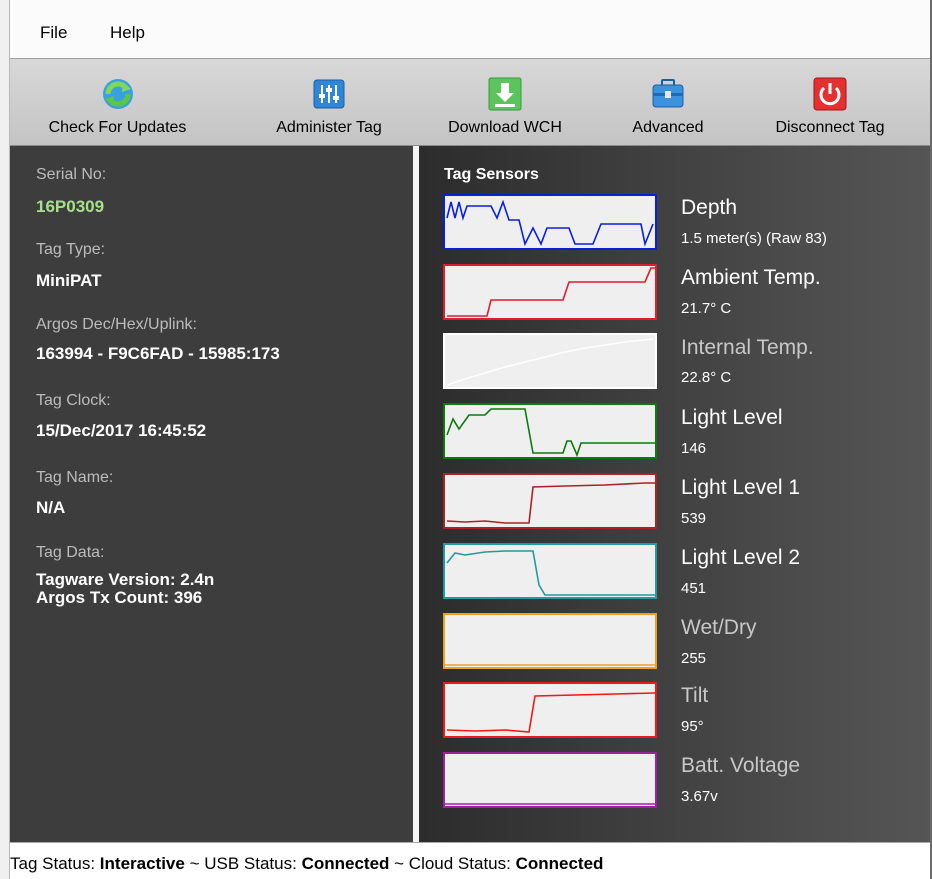 This screenshot has height=879, width=932. I want to click on administer-tag-button: Administer Tag, so click(329, 102).